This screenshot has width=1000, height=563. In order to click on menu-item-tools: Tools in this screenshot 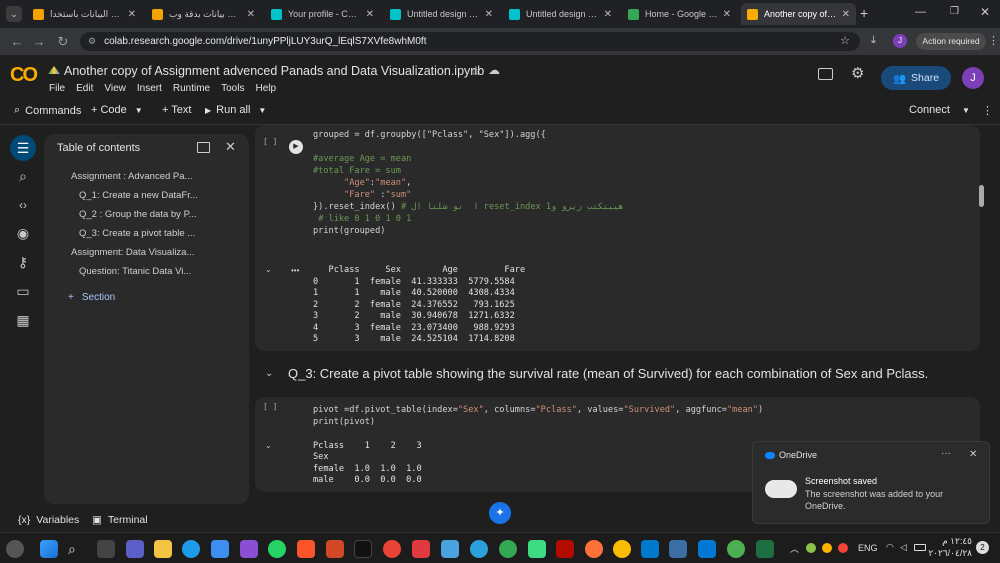, I will do `click(232, 88)`.